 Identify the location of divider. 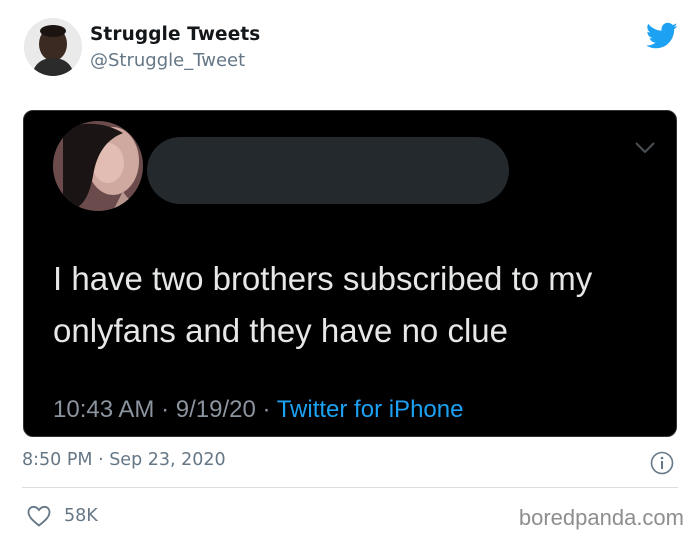
(350, 487).